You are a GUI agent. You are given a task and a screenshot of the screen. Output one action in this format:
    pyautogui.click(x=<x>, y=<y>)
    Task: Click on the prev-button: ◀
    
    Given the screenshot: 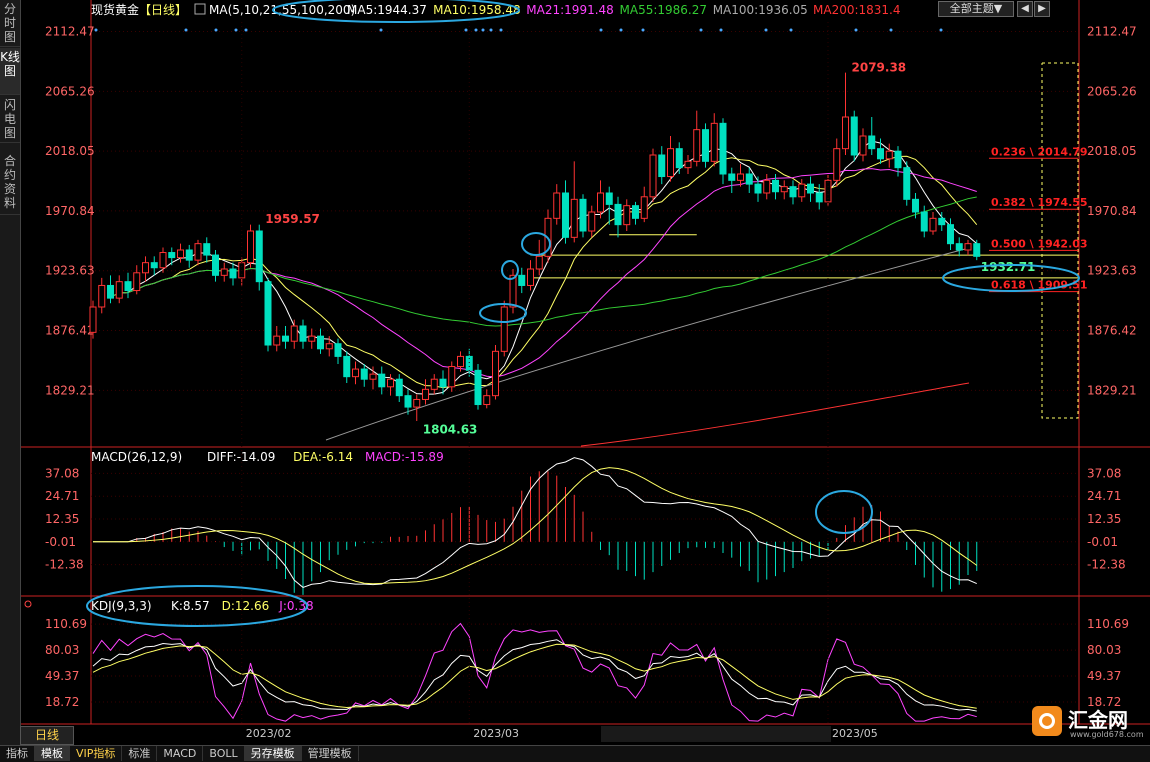 What is the action you would take?
    pyautogui.click(x=1025, y=9)
    